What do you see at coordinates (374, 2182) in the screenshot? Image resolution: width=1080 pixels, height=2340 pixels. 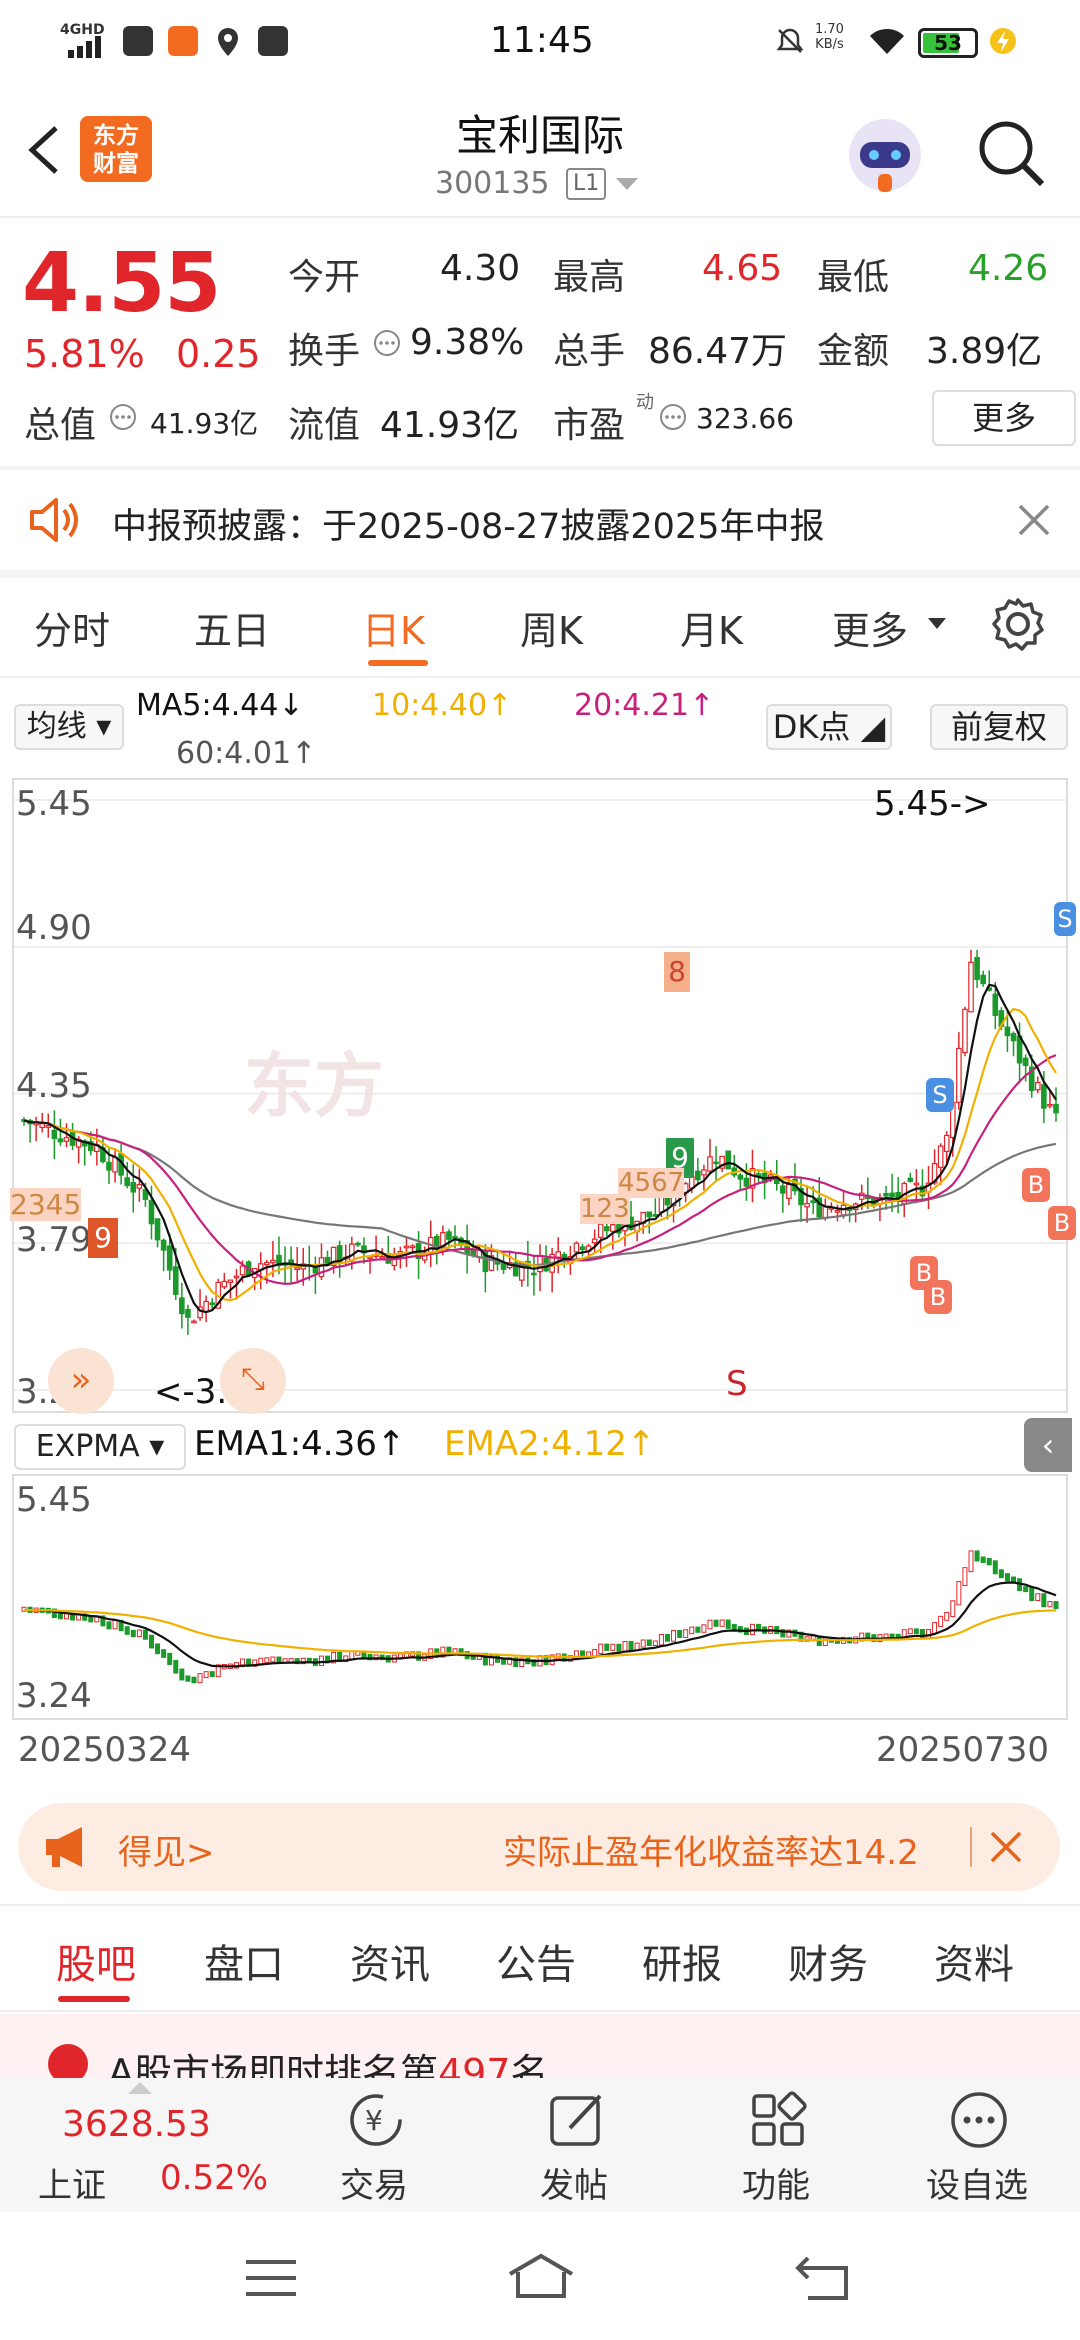 I see `nav-trade-label: 交易` at bounding box center [374, 2182].